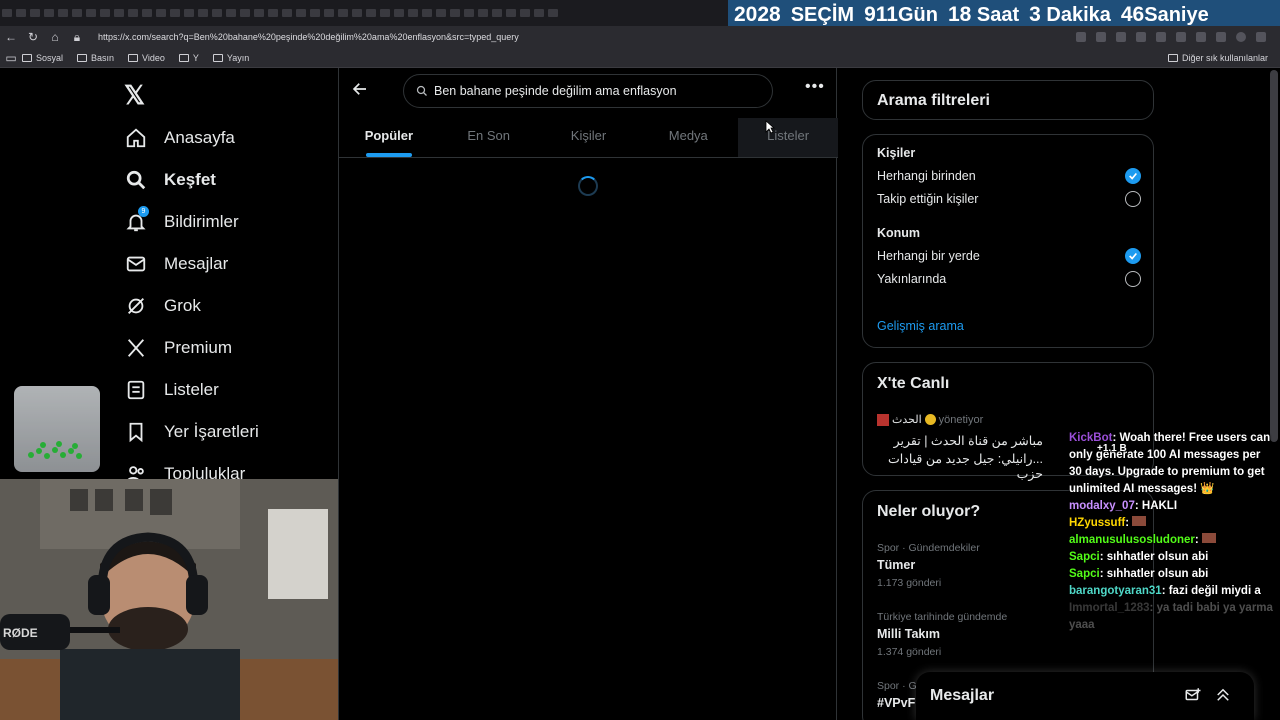  What do you see at coordinates (688, 137) in the screenshot?
I see `tab-media: Medya` at bounding box center [688, 137].